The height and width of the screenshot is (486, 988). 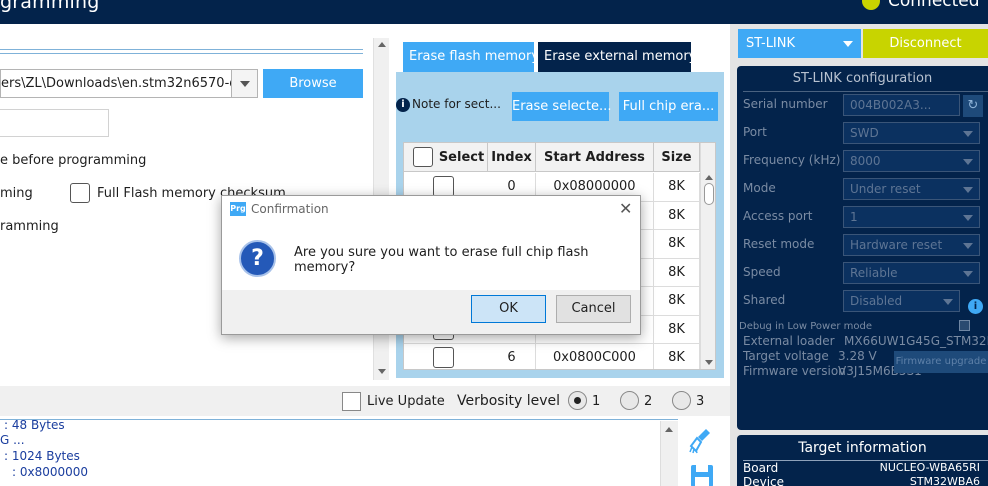 What do you see at coordinates (709, 194) in the screenshot?
I see `scroll-thumb` at bounding box center [709, 194].